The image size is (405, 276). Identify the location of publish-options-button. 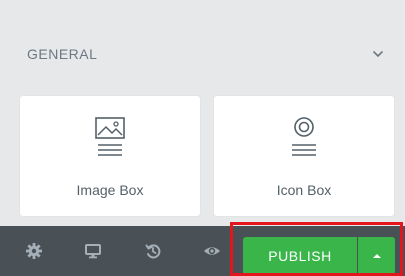
(376, 256).